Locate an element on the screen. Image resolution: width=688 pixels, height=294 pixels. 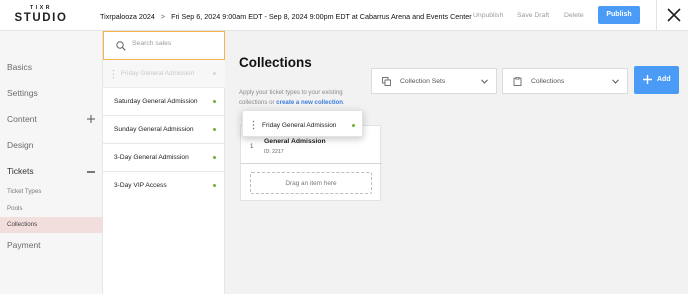
plus-icon is located at coordinates (647, 79).